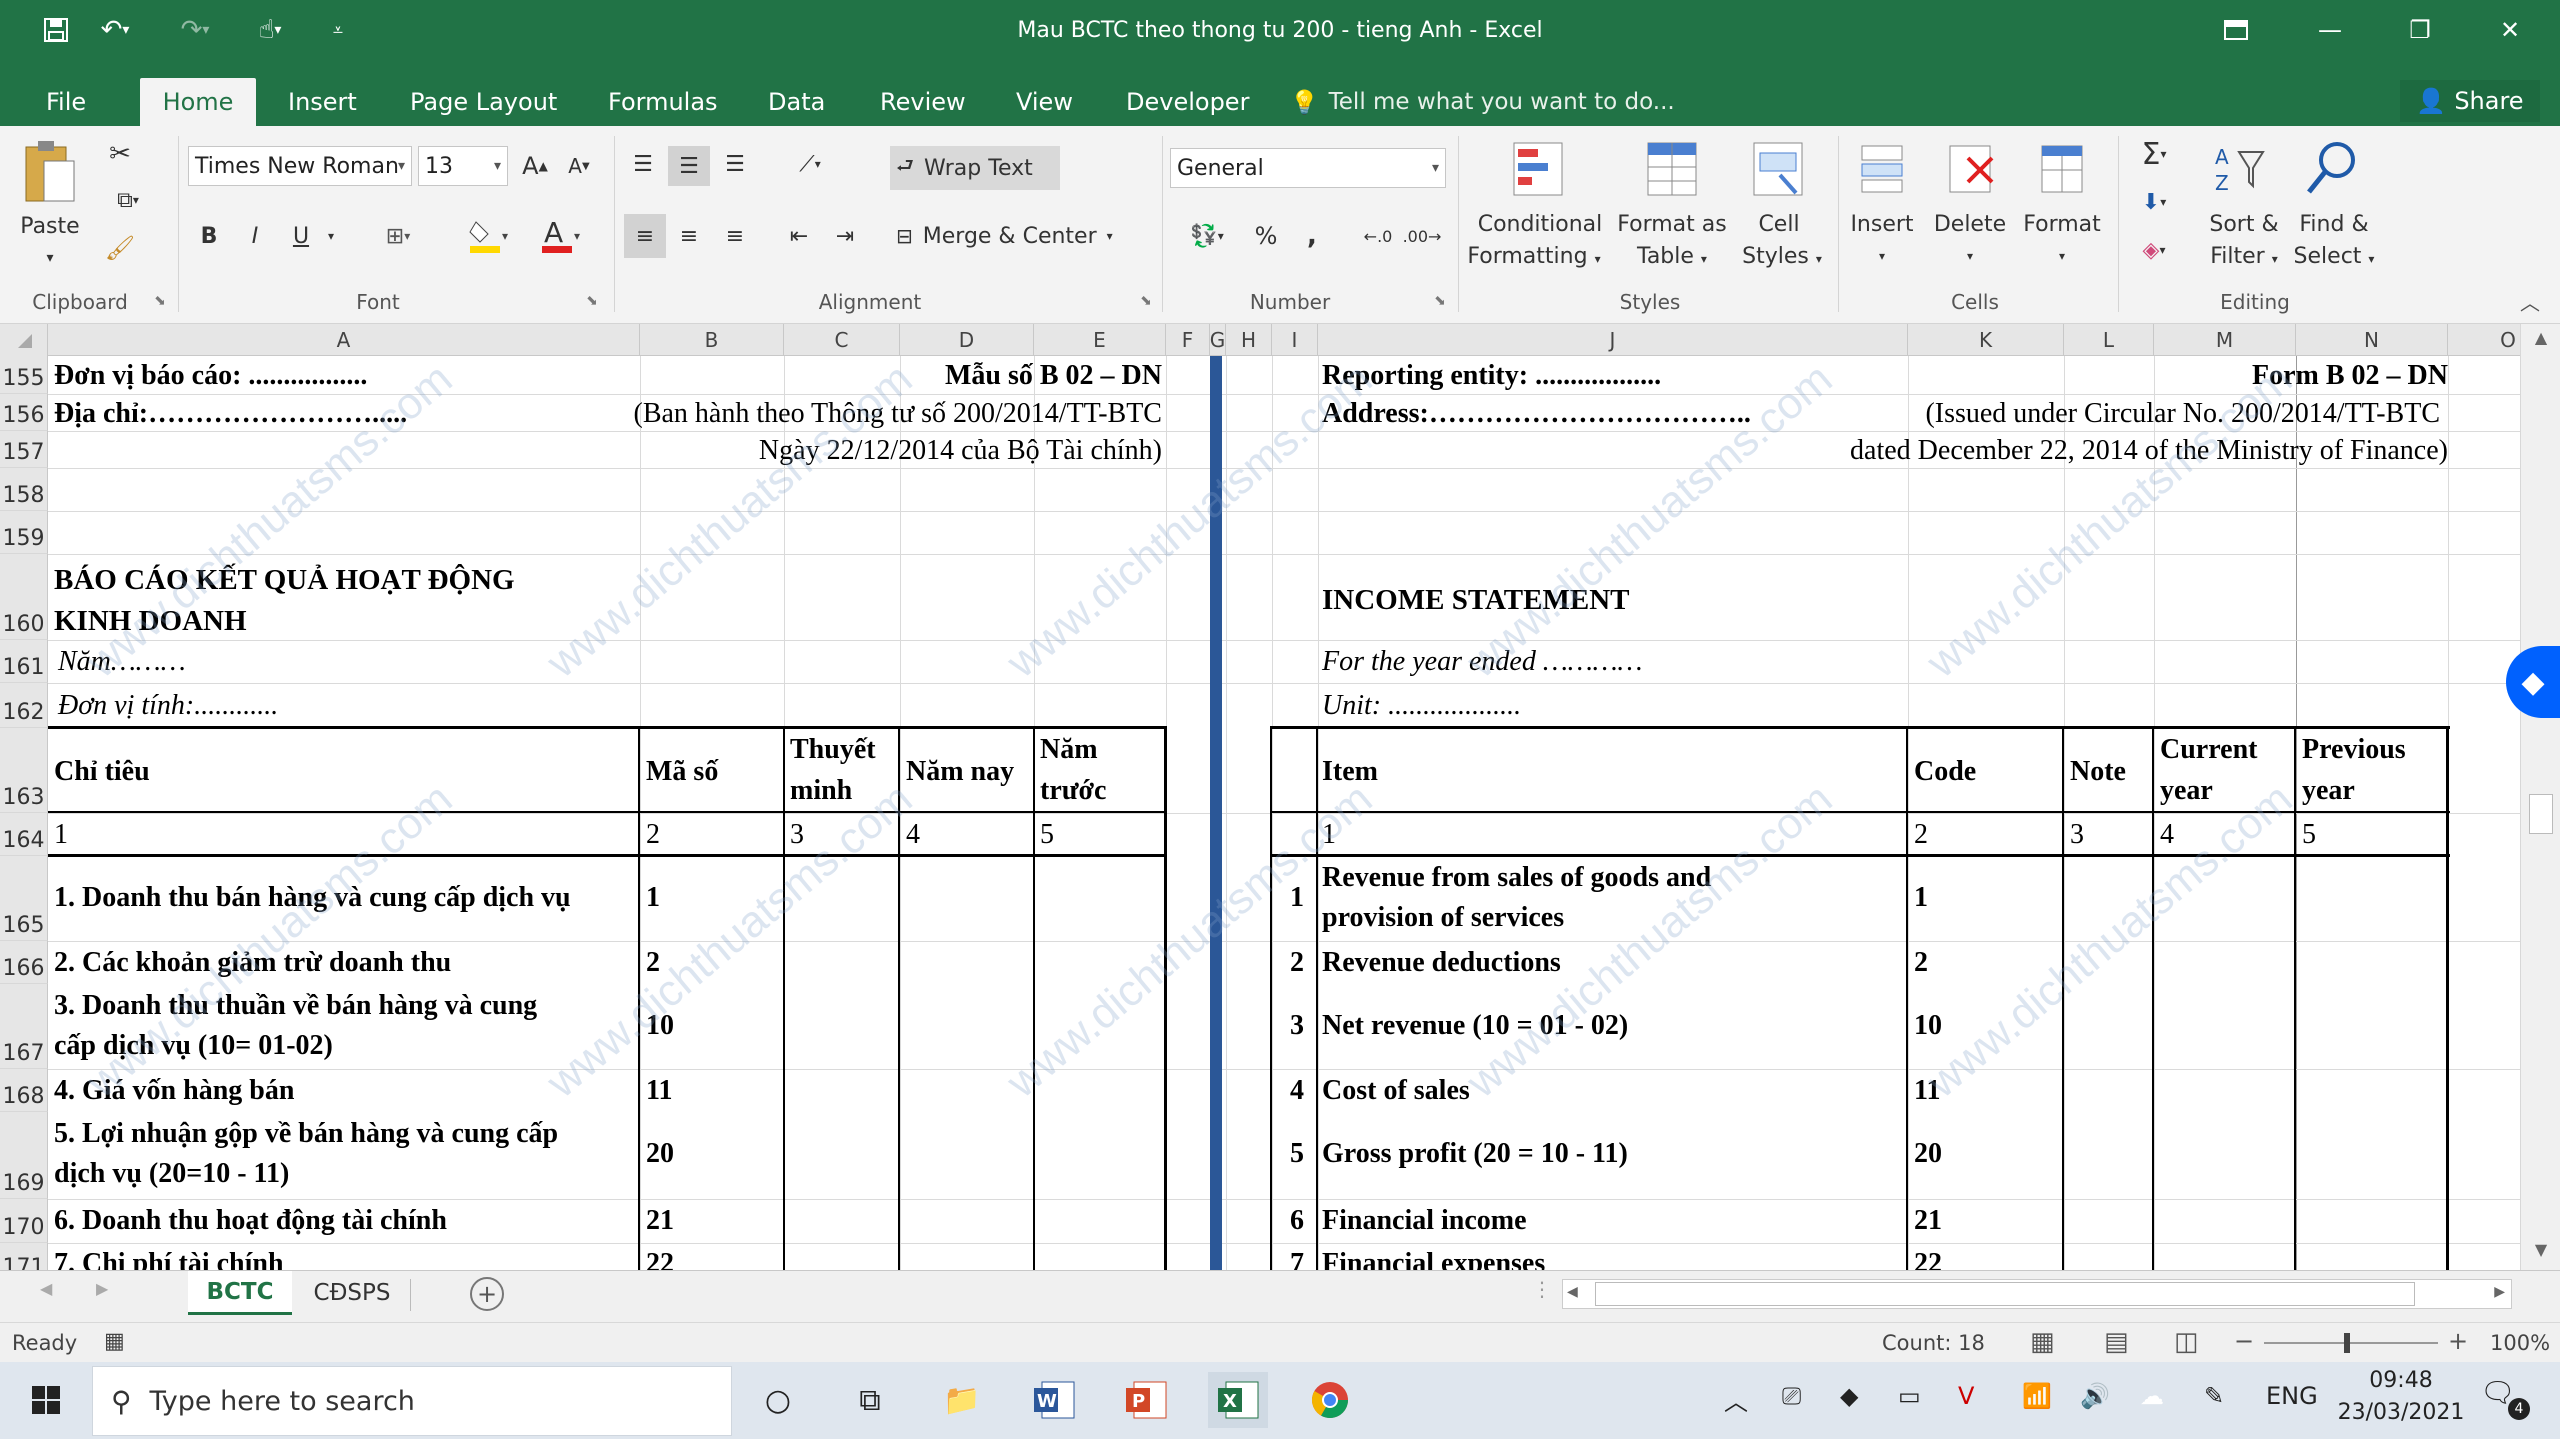 This screenshot has height=1439, width=2560. I want to click on pen-icon: ✎, so click(2214, 1396).